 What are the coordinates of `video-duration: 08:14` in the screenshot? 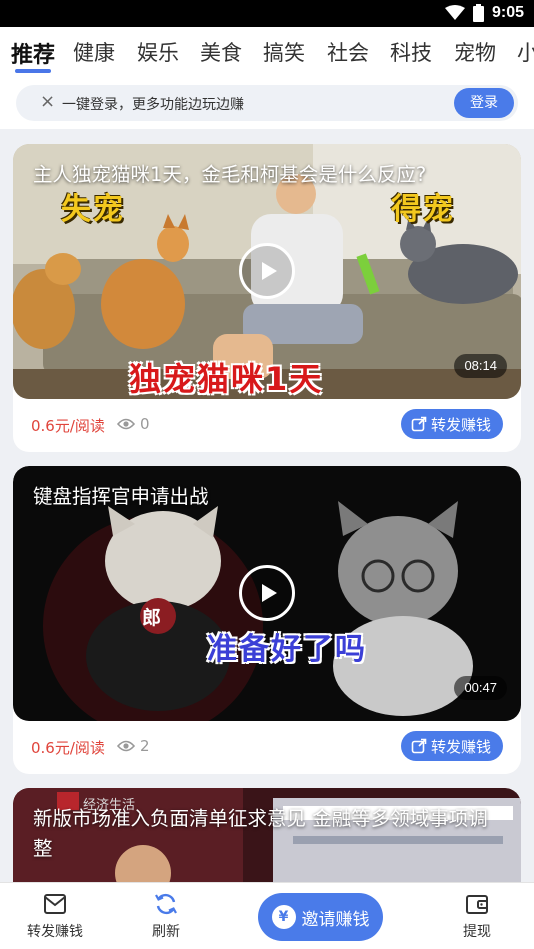 It's located at (480, 366).